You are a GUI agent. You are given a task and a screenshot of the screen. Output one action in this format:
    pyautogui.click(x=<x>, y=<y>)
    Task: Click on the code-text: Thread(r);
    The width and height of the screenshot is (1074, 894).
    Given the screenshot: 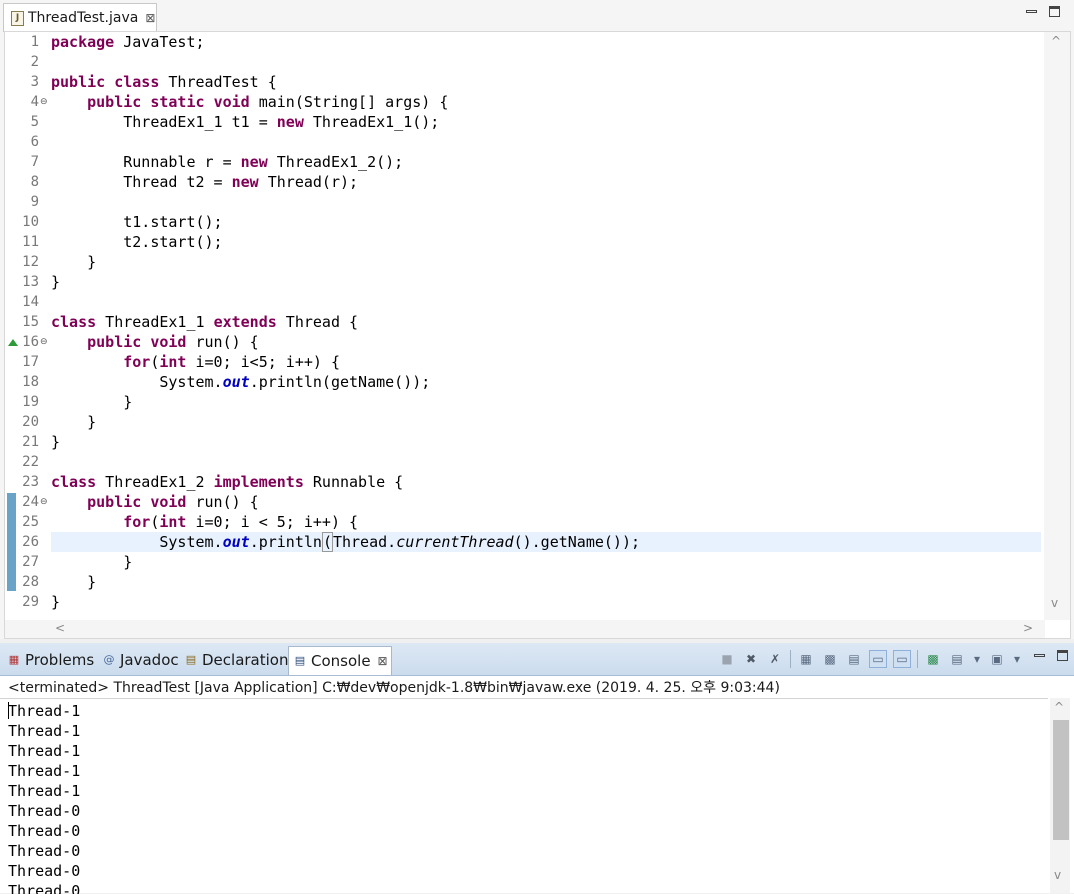 What is the action you would take?
    pyautogui.click(x=308, y=182)
    